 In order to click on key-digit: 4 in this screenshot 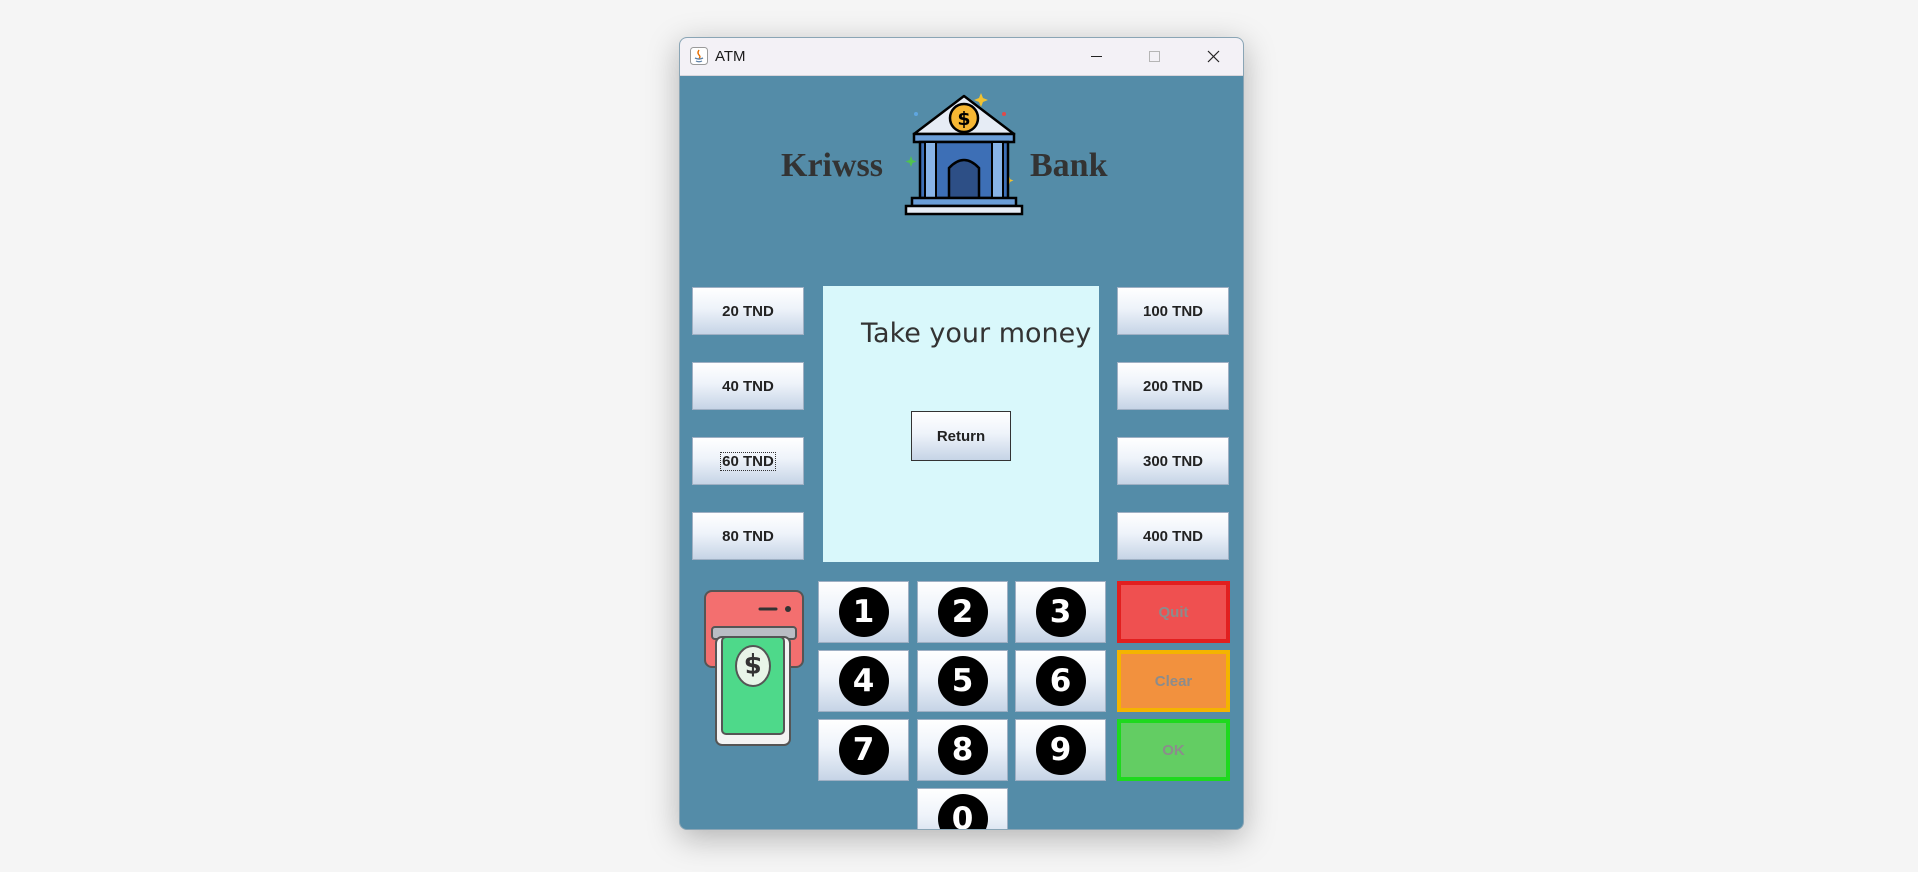, I will do `click(863, 681)`.